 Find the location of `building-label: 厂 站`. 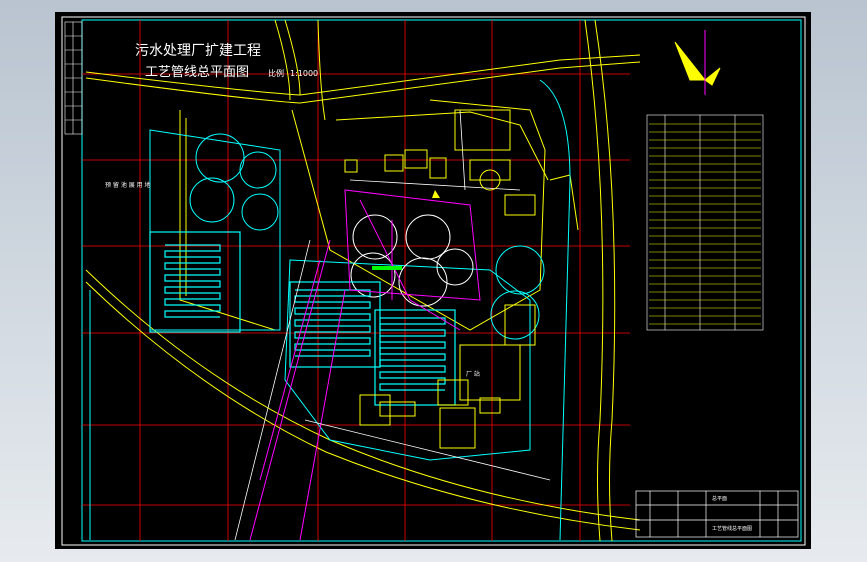

building-label: 厂 站 is located at coordinates (473, 374).